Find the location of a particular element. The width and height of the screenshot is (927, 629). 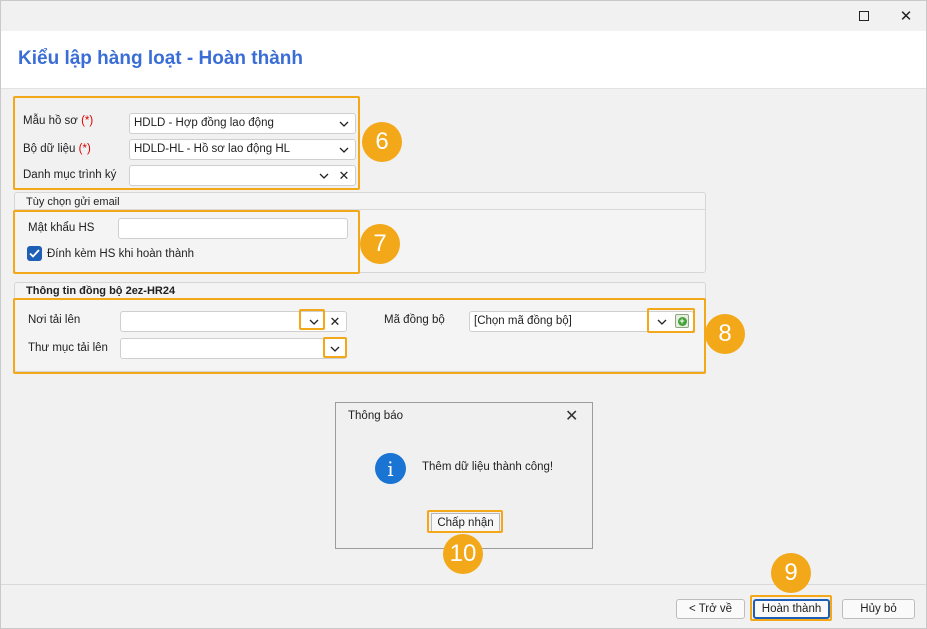

callout-badge-7: 7 is located at coordinates (380, 244).